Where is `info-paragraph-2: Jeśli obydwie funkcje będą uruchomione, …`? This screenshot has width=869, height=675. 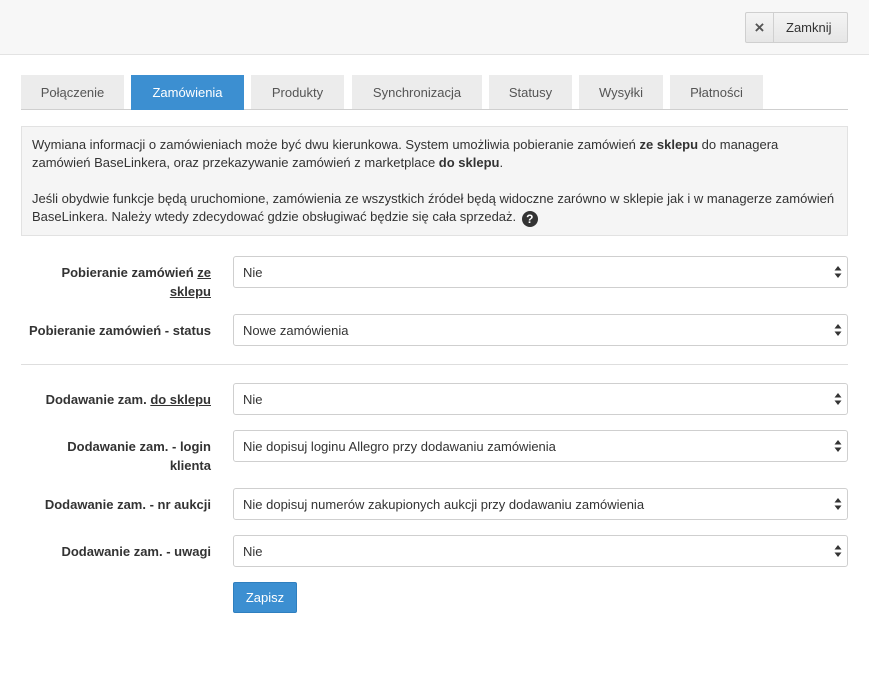
info-paragraph-2: Jeśli obydwie funkcje będą uruchomione, … is located at coordinates (434, 208).